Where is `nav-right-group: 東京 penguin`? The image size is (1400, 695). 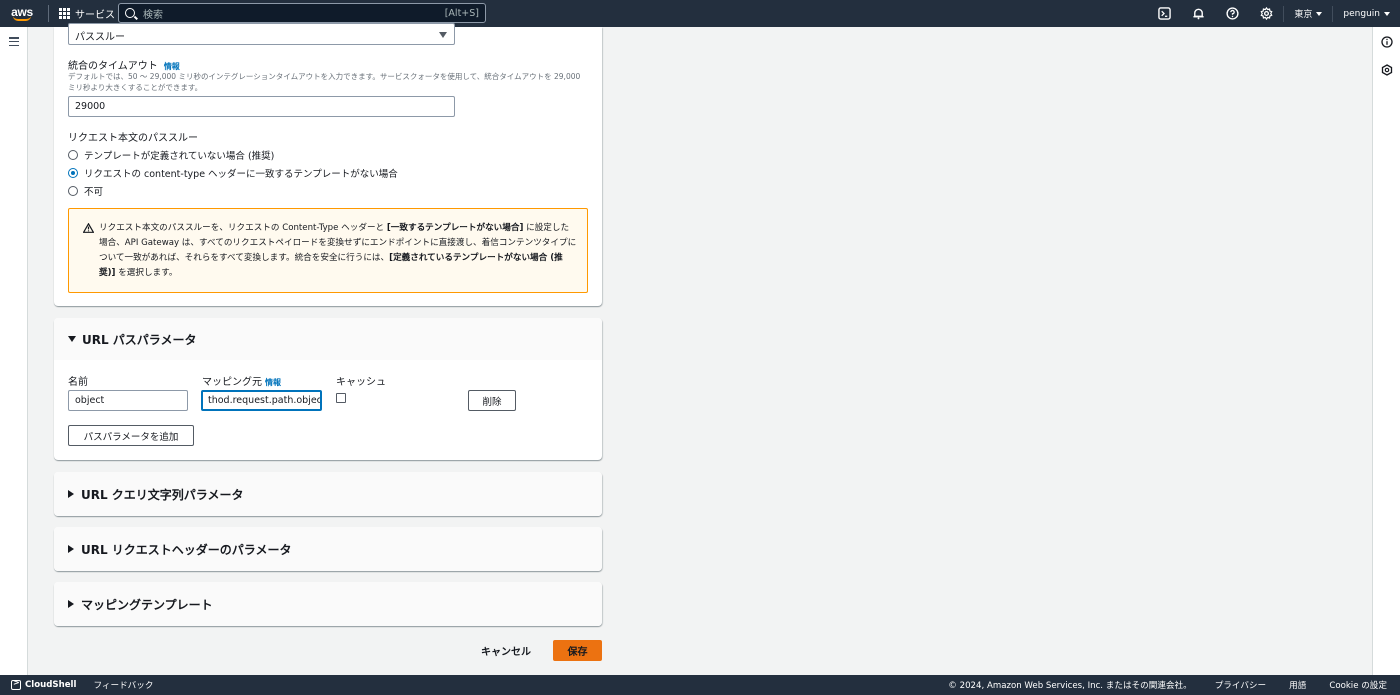 nav-right-group: 東京 penguin is located at coordinates (1273, 13).